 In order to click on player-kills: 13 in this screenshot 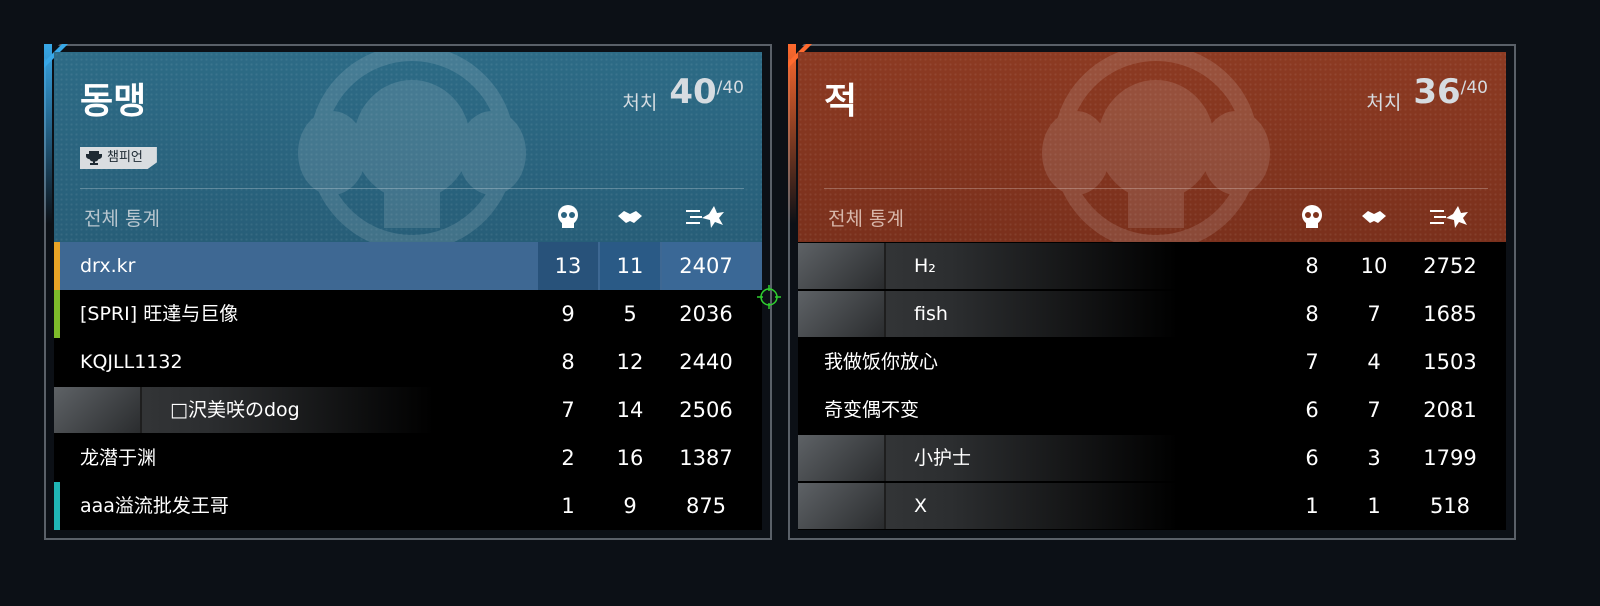, I will do `click(568, 266)`.